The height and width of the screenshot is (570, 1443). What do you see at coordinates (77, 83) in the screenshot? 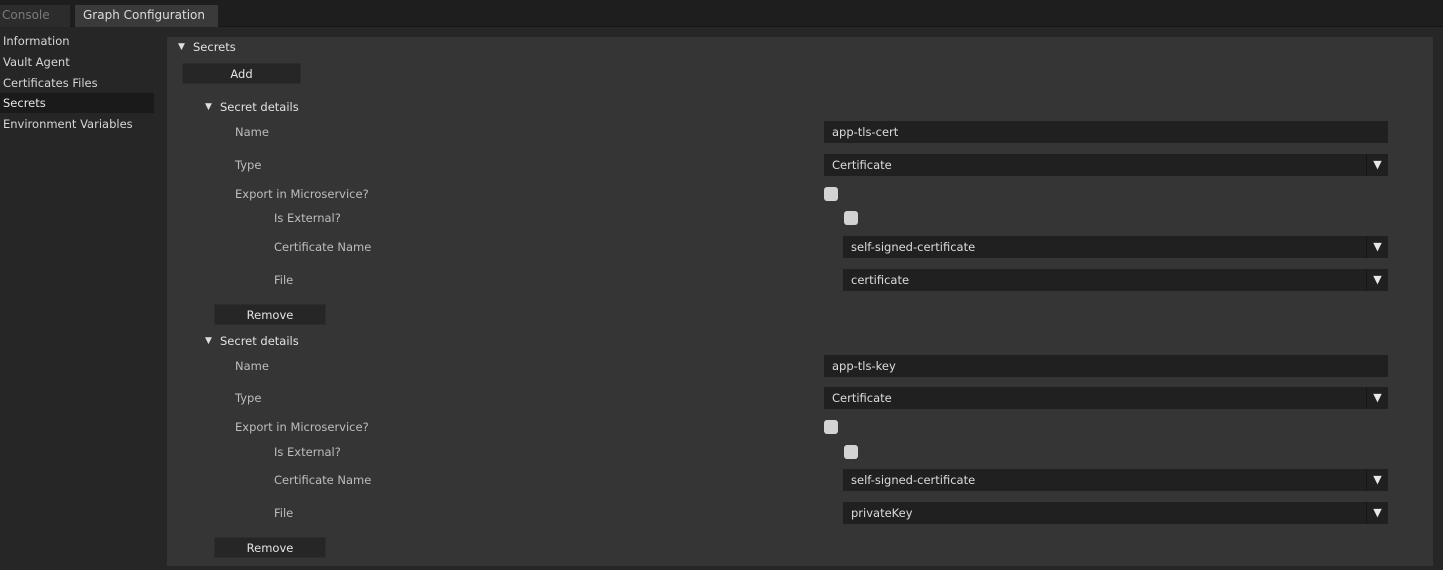
I see `sidebar-item-certificates-files: Certificates Files` at bounding box center [77, 83].